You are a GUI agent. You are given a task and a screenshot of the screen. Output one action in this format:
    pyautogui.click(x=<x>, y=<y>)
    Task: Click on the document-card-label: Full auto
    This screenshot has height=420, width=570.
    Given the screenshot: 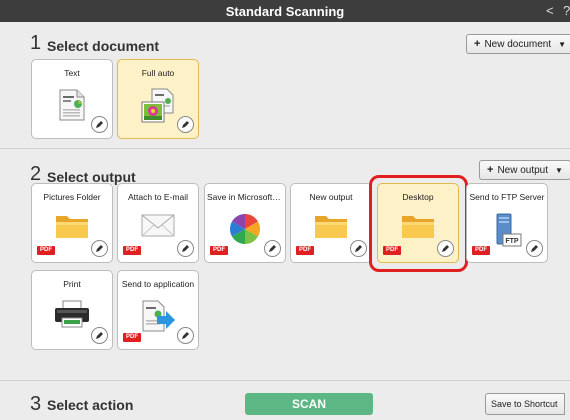 What is the action you would take?
    pyautogui.click(x=158, y=73)
    